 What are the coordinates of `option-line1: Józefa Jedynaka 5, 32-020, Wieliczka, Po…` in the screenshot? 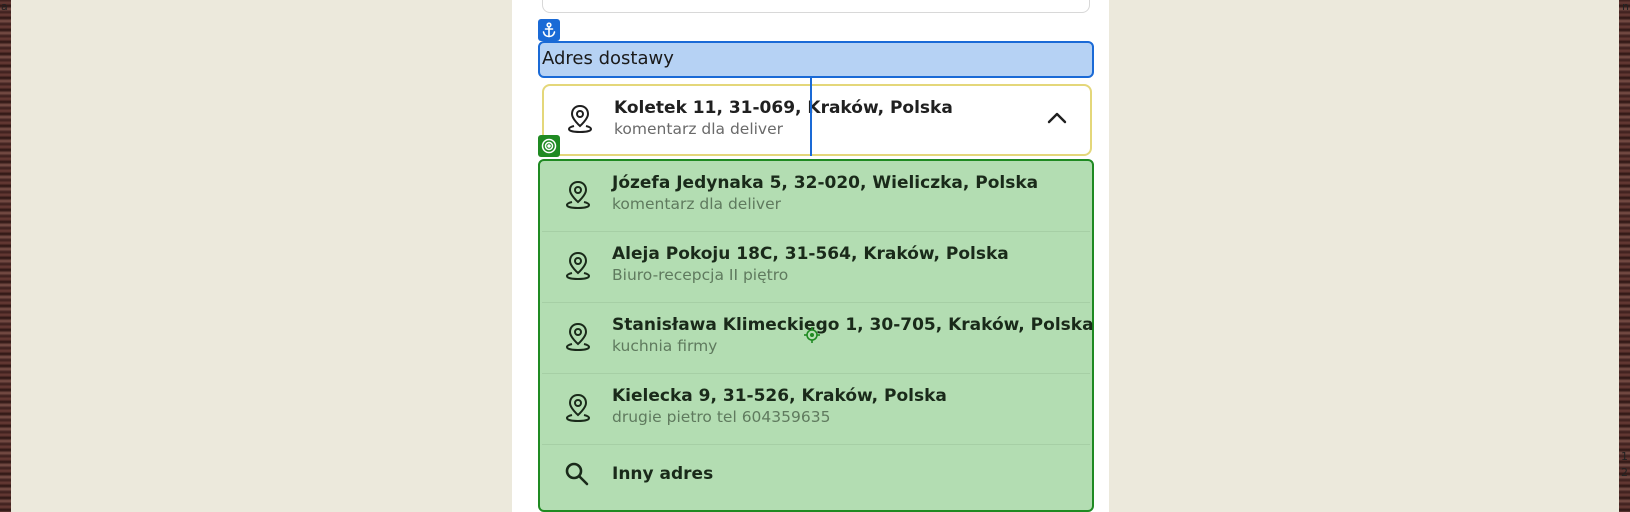 It's located at (825, 183).